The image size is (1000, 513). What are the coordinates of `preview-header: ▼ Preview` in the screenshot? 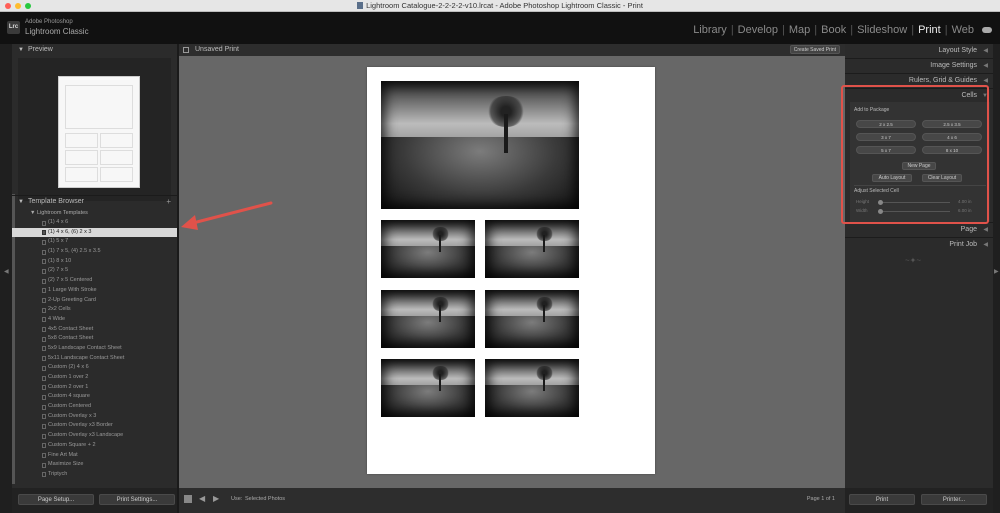 It's located at (94, 49).